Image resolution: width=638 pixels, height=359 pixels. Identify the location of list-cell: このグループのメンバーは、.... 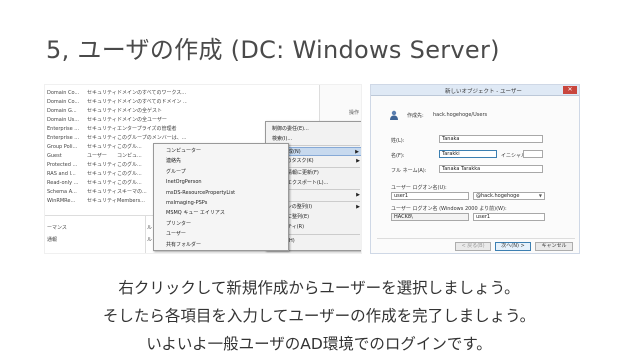
(152, 138).